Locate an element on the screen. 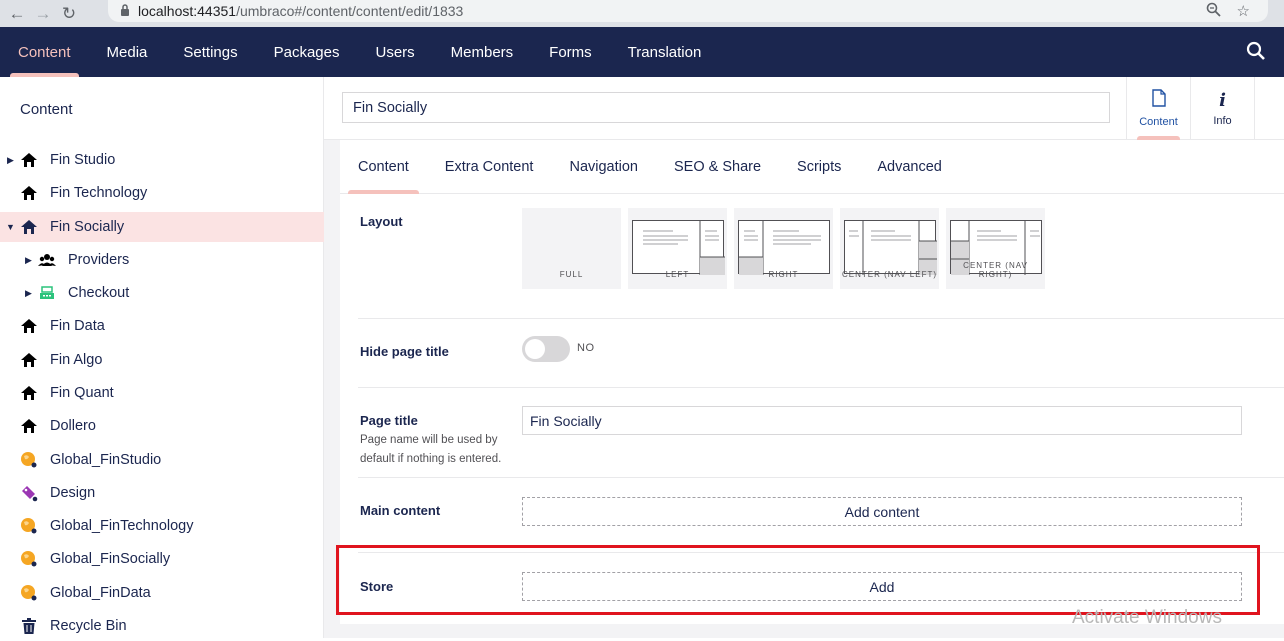 The height and width of the screenshot is (641, 1284). register-icon is located at coordinates (47, 293).